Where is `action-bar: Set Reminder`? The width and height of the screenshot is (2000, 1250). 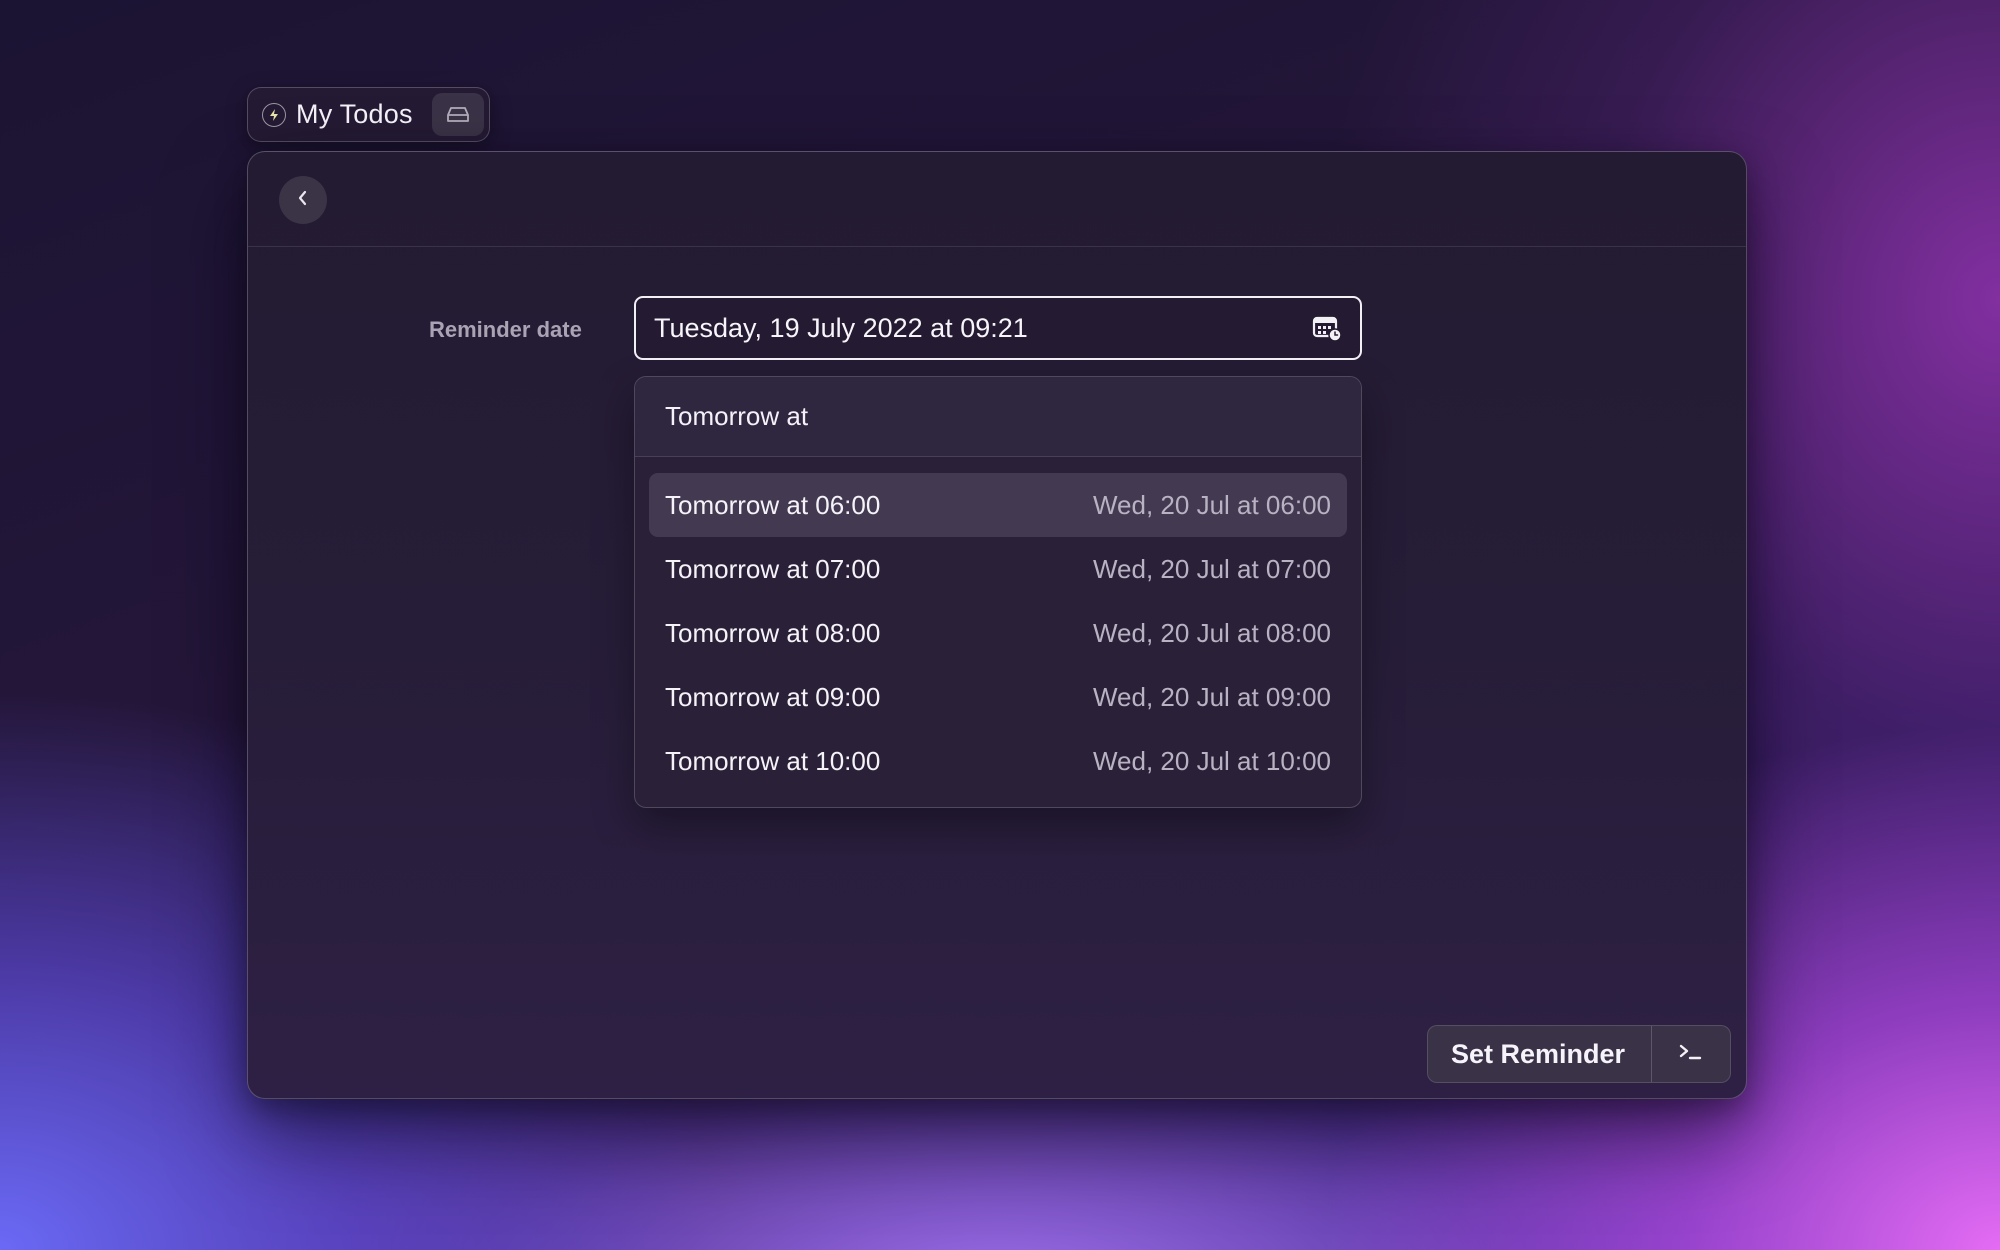
action-bar: Set Reminder is located at coordinates (1578, 1054).